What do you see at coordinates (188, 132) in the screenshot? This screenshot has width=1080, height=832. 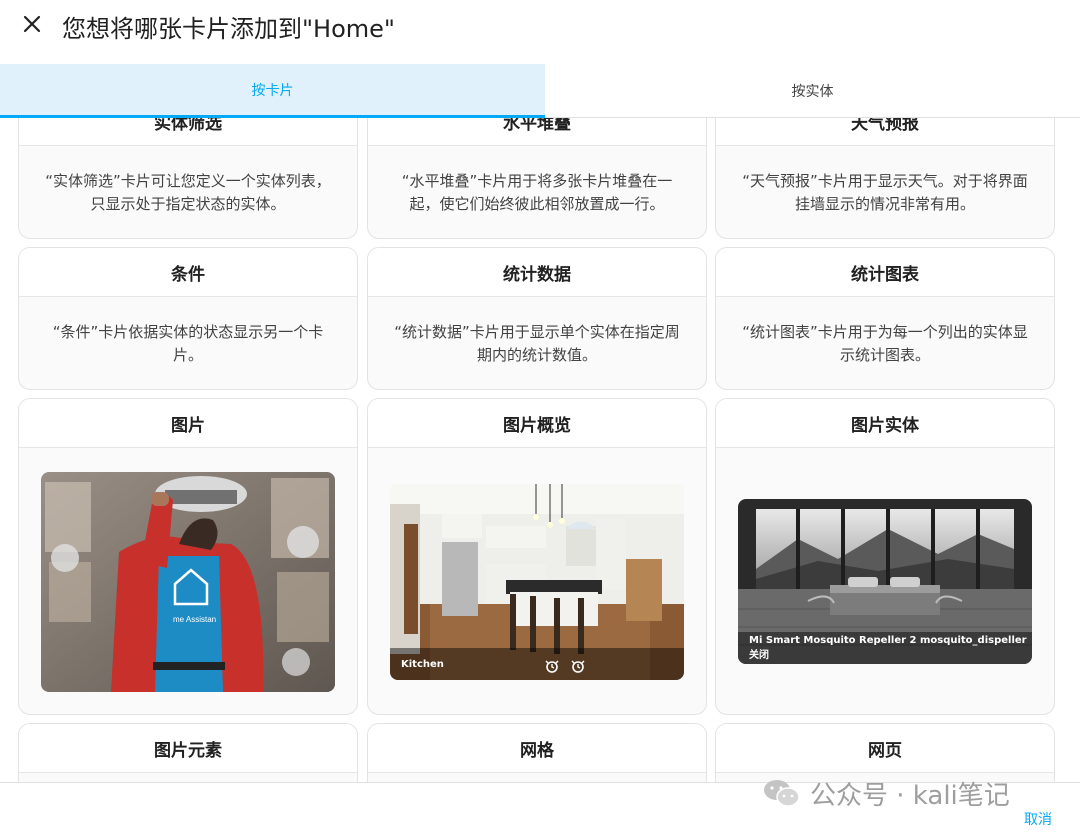 I see `card-title: 实体筛选` at bounding box center [188, 132].